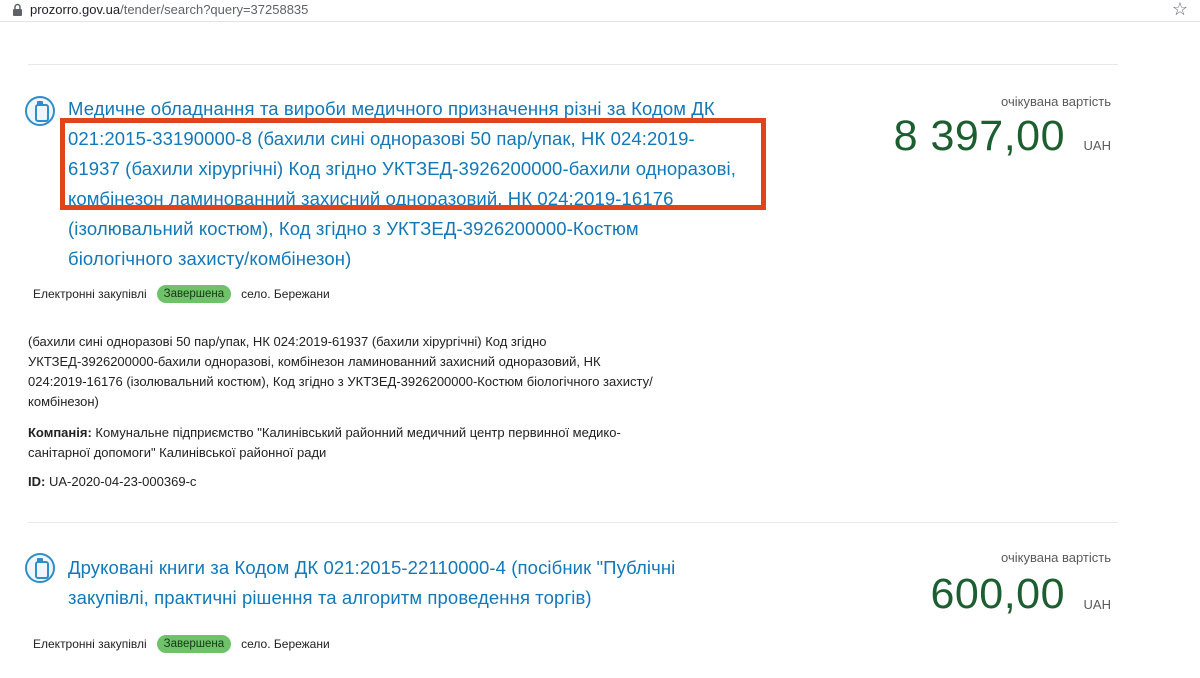  What do you see at coordinates (1180, 10) in the screenshot?
I see `bookmark-star-icon: ☆` at bounding box center [1180, 10].